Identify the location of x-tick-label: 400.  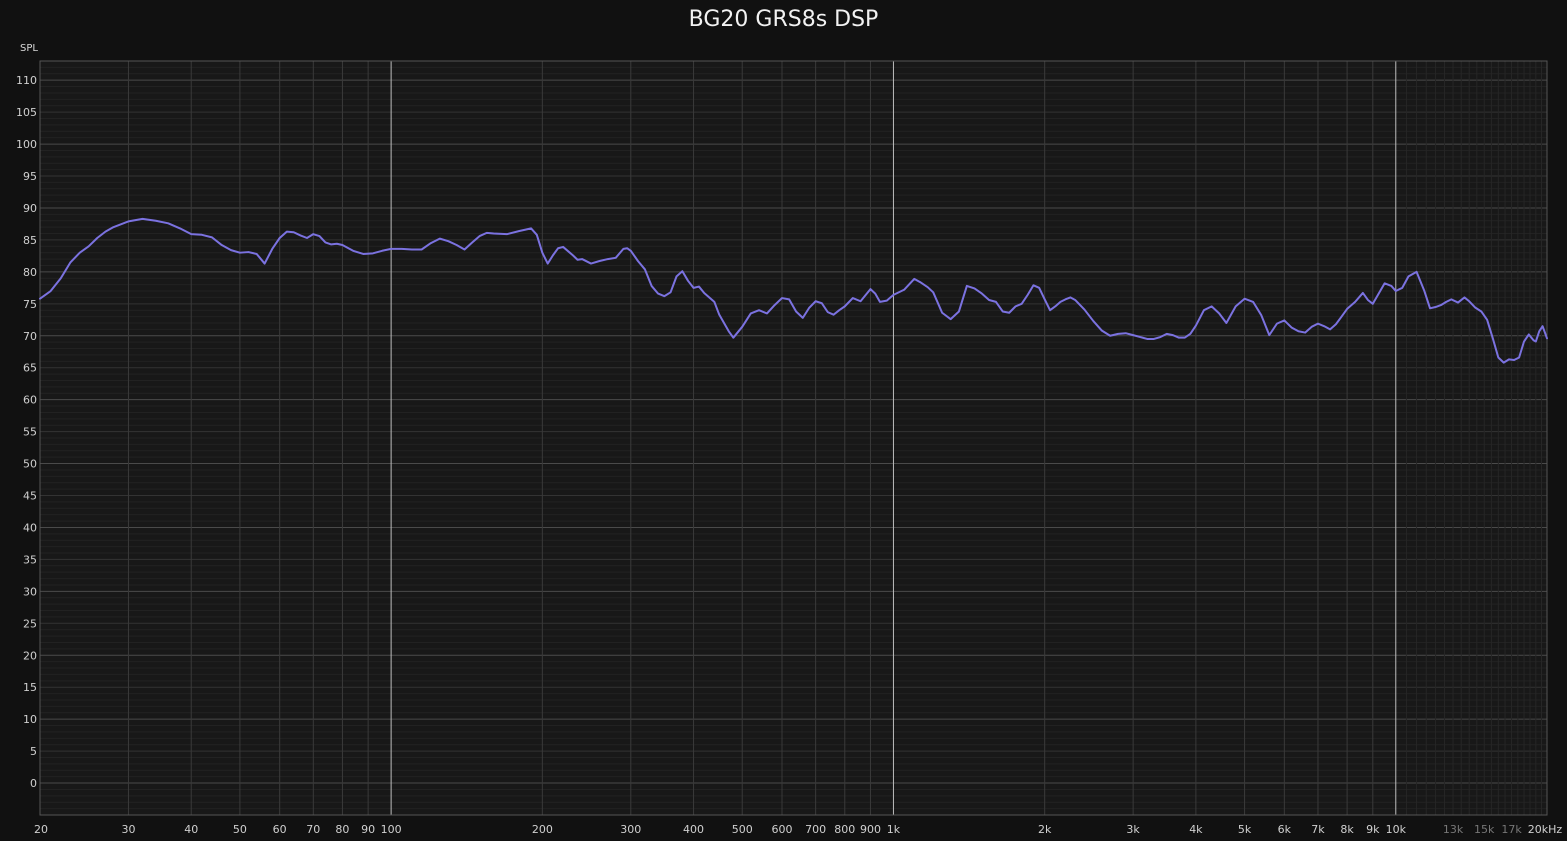
(693, 829).